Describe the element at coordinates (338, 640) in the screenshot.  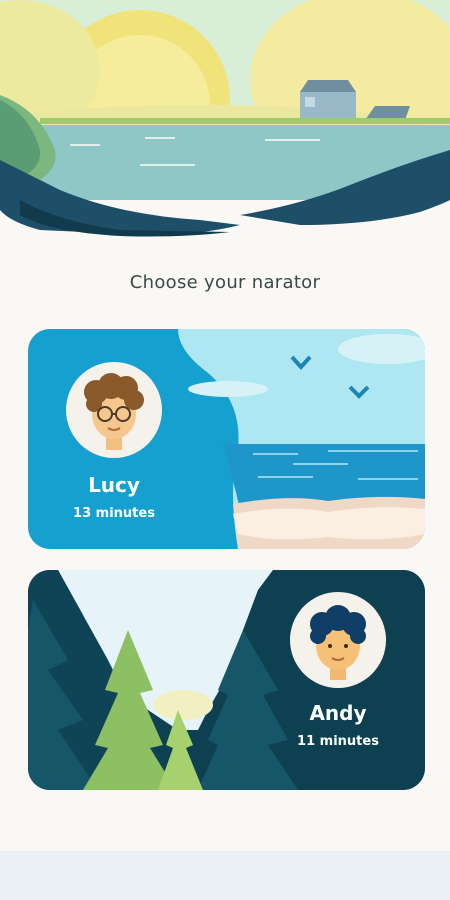
I see `avatar-andy` at that location.